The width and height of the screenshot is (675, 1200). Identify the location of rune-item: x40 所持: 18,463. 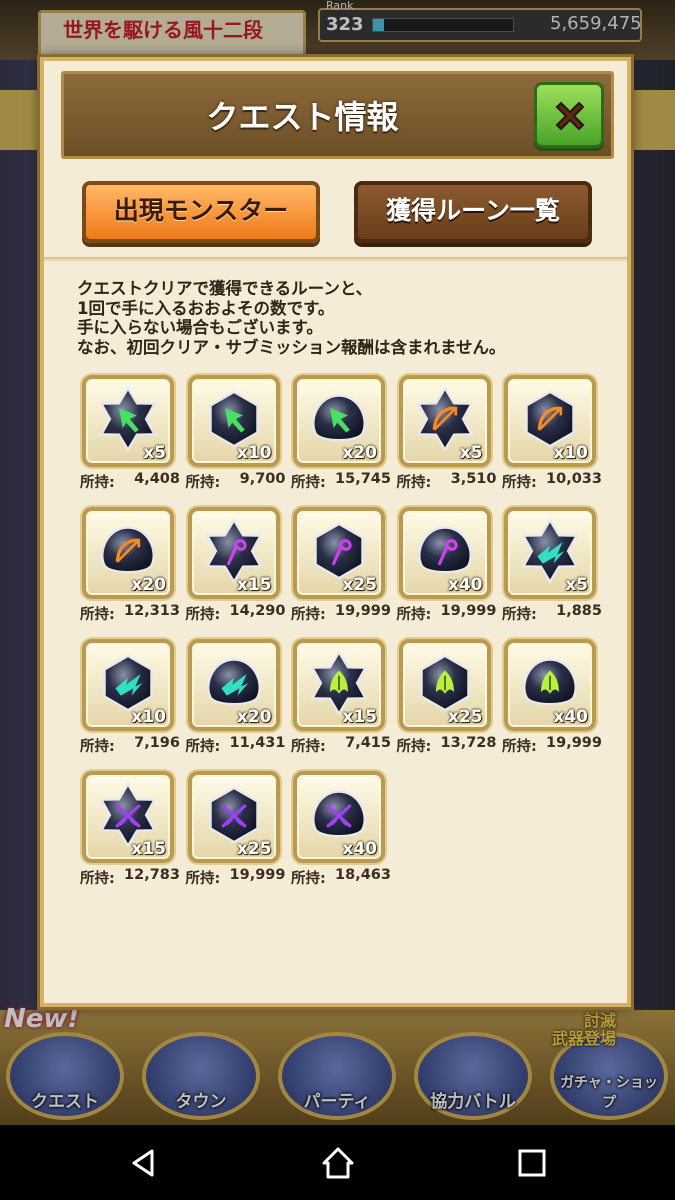
(341, 831).